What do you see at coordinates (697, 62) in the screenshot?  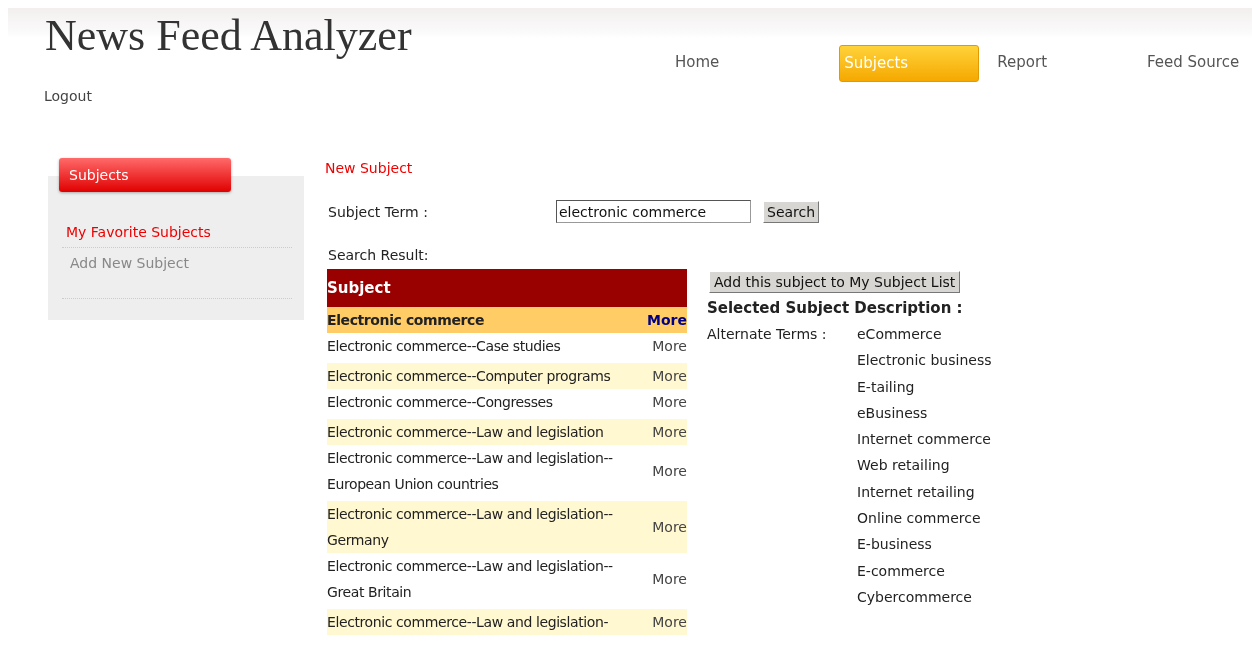 I see `nav-tab: Home` at bounding box center [697, 62].